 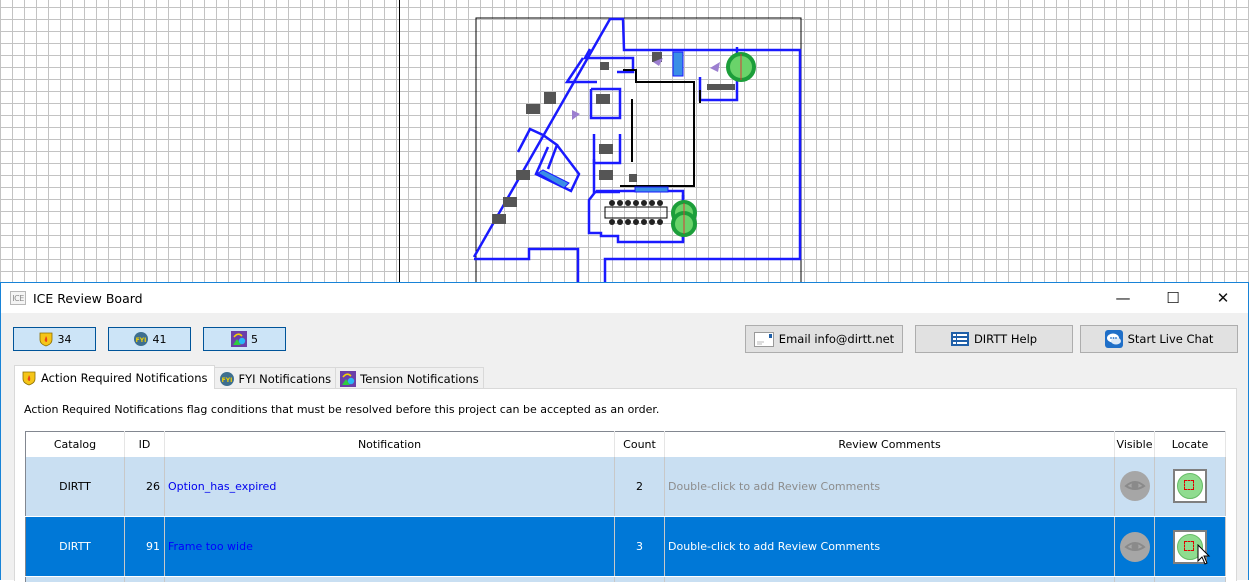 What do you see at coordinates (149, 339) in the screenshot?
I see `fyi-count-button: FYI 41` at bounding box center [149, 339].